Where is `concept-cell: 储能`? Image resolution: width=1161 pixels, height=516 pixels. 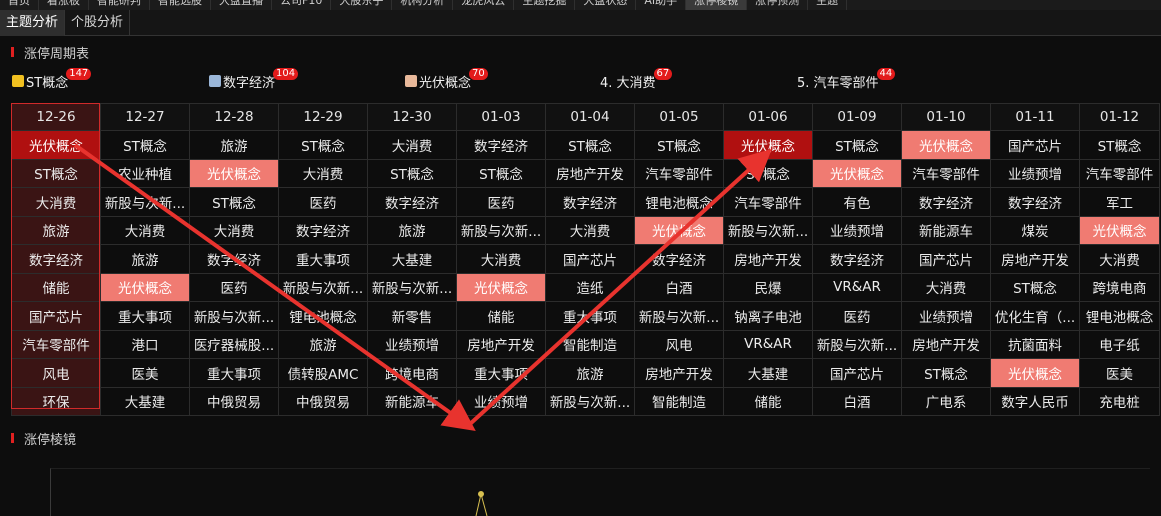
concept-cell: 储能 is located at coordinates (501, 316).